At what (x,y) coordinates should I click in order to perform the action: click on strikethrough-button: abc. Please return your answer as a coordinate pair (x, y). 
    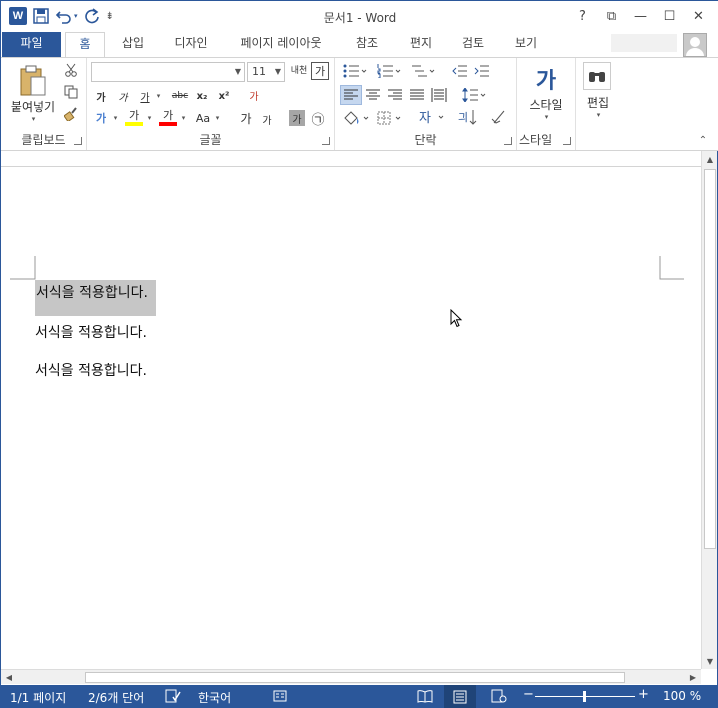
    Looking at the image, I should click on (180, 96).